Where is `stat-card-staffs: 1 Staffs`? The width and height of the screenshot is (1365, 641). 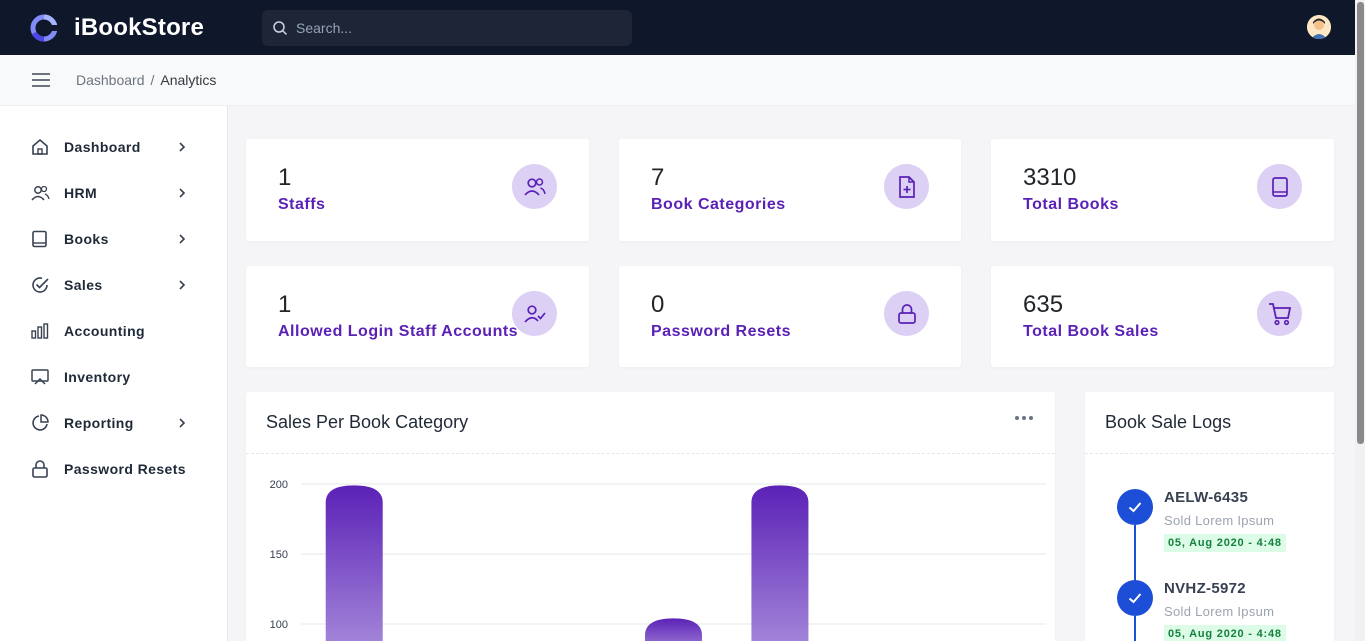
stat-card-staffs: 1 Staffs is located at coordinates (417, 190).